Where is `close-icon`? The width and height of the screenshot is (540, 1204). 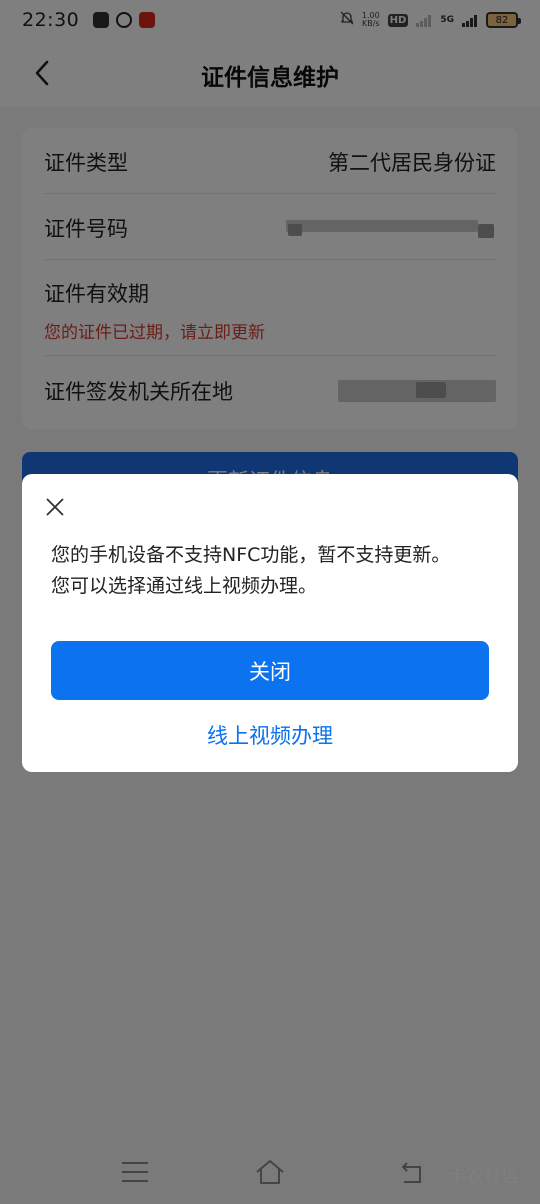
close-icon is located at coordinates (55, 507).